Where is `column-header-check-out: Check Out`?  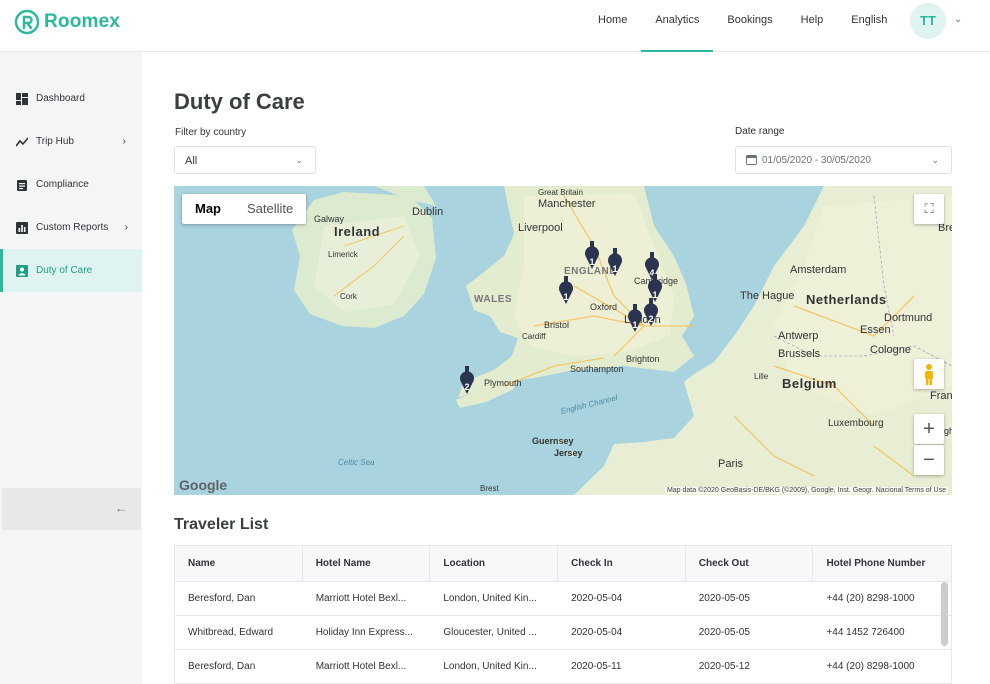 column-header-check-out: Check Out is located at coordinates (750, 563).